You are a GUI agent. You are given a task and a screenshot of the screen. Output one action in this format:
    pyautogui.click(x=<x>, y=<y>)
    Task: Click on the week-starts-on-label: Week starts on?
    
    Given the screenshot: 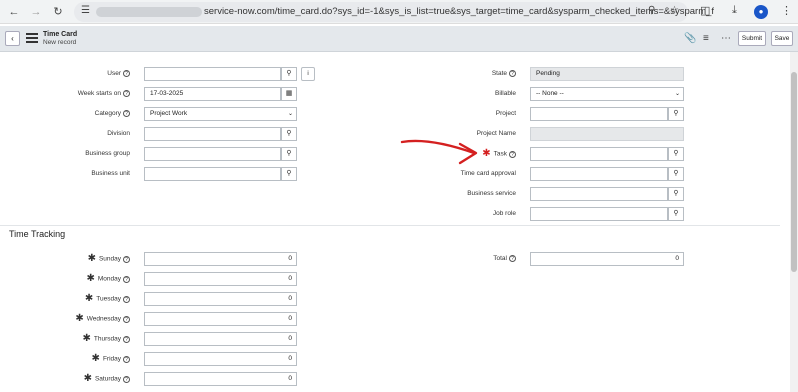 What is the action you would take?
    pyautogui.click(x=85, y=94)
    